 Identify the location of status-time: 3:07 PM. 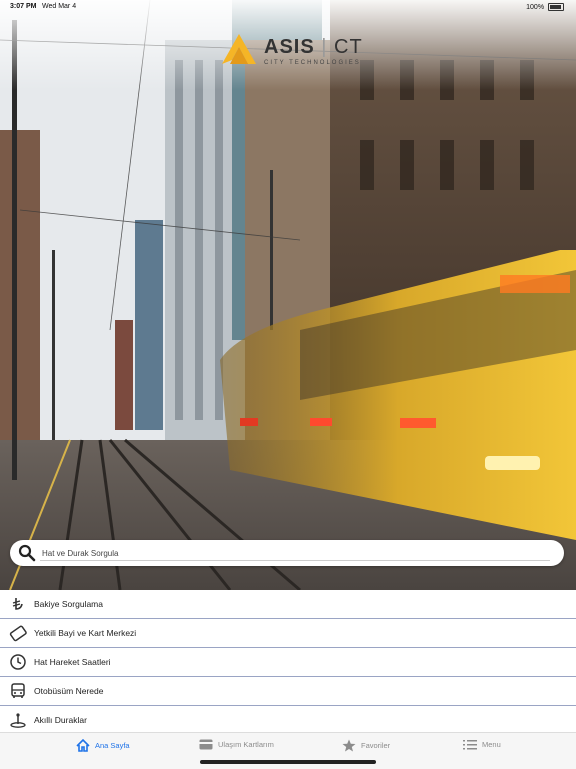
(23, 6).